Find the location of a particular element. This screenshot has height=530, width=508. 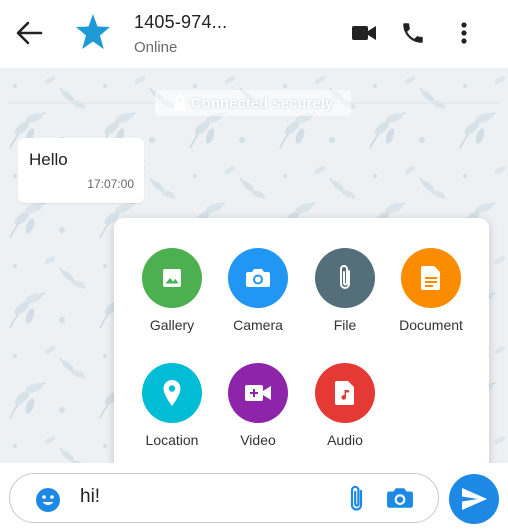

message-input-text: hi! is located at coordinates (90, 496).